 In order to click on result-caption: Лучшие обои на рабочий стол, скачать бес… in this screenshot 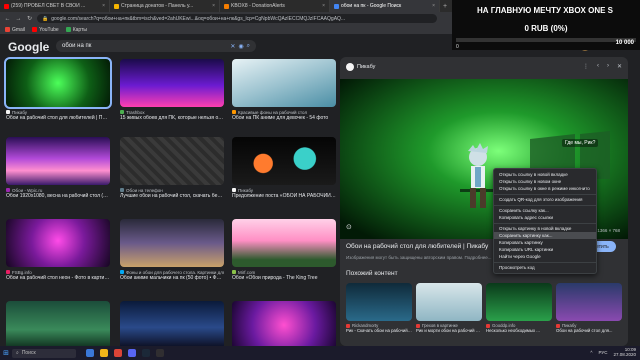, I will do `click(172, 196)`.